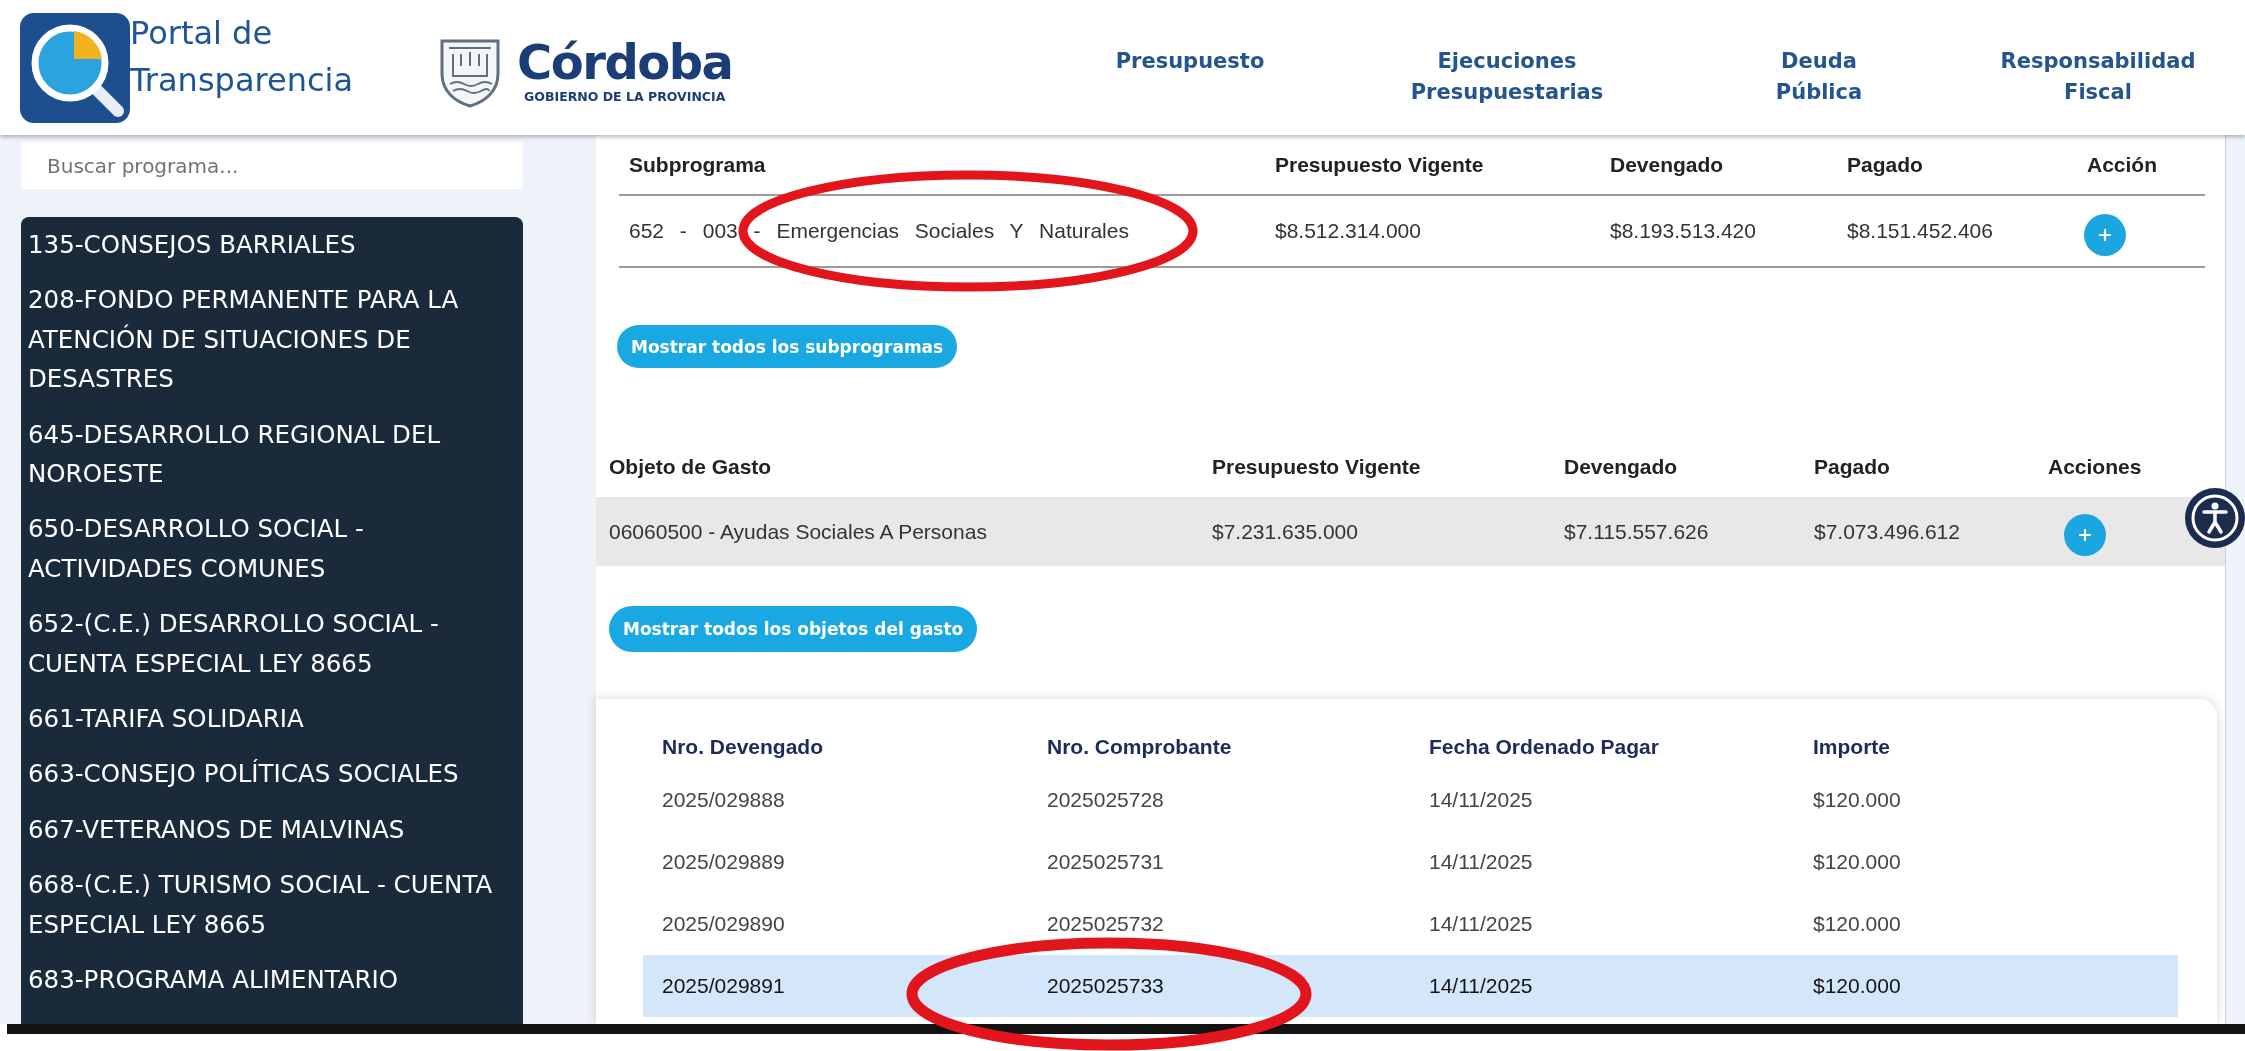 The image size is (2245, 1051). What do you see at coordinates (272, 905) in the screenshot?
I see `sidebar-item: 668-(C.E.) TURISMO SOCIAL - CUENTA ESPECIAL LEY 8665` at bounding box center [272, 905].